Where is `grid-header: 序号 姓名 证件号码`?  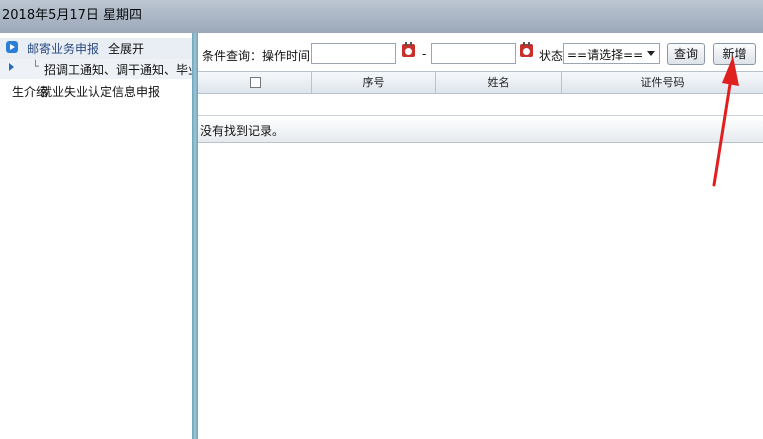 grid-header: 序号 姓名 证件号码 is located at coordinates (480, 82).